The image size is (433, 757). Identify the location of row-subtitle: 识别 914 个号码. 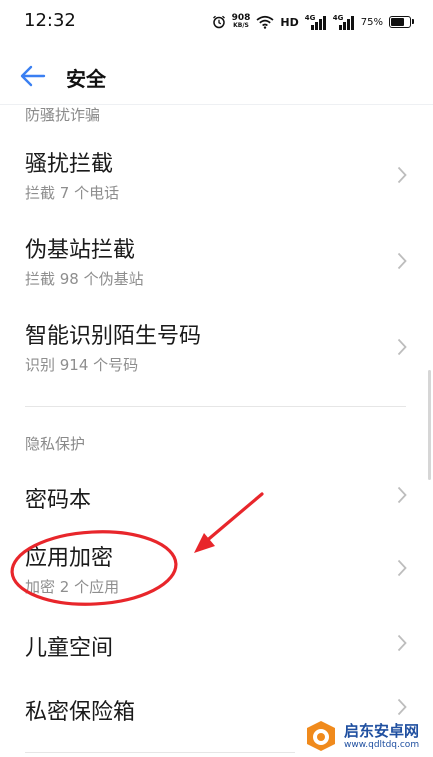
(82, 365).